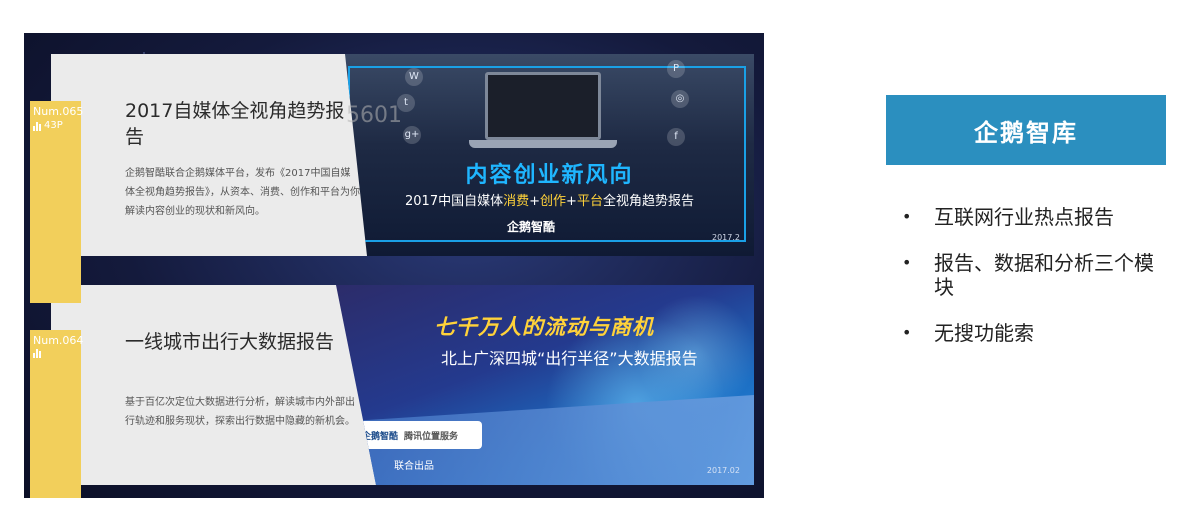 This screenshot has height=516, width=1190. What do you see at coordinates (374, 115) in the screenshot?
I see `watermark: 5601` at bounding box center [374, 115].